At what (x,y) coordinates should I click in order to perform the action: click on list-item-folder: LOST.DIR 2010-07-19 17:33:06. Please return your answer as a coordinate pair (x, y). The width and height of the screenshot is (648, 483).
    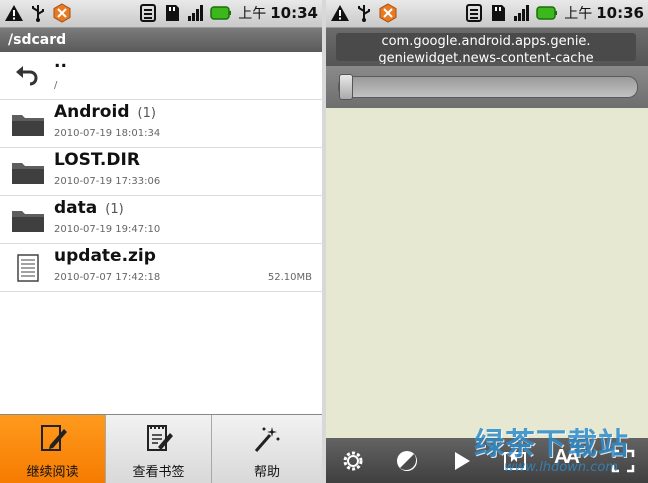
    Looking at the image, I should click on (161, 172).